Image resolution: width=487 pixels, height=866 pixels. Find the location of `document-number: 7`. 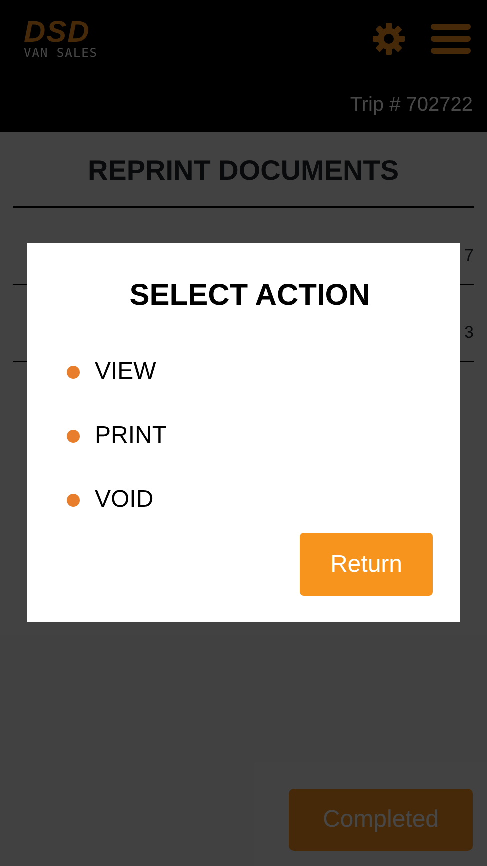

document-number: 7 is located at coordinates (469, 255).